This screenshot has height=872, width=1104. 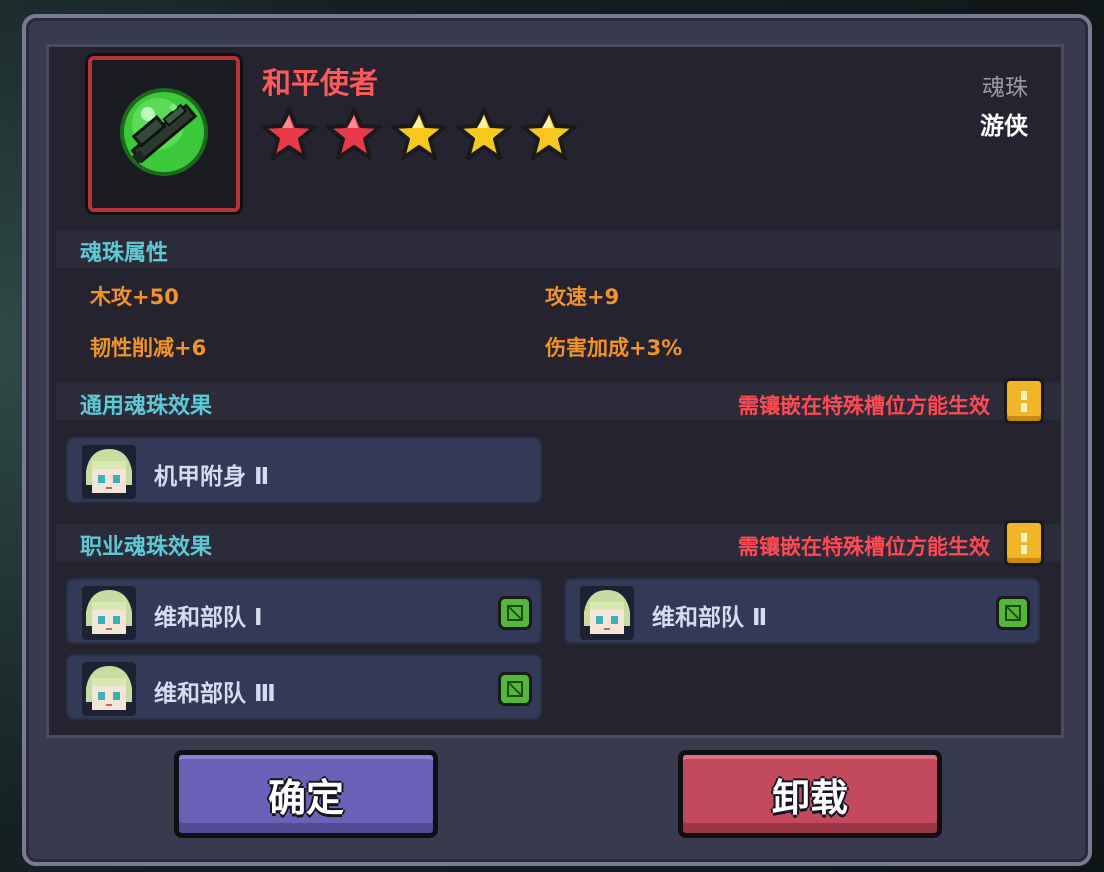 I want to click on class-effects-warning: 需镶嵌在特殊槽位方能生效, so click(x=864, y=547).